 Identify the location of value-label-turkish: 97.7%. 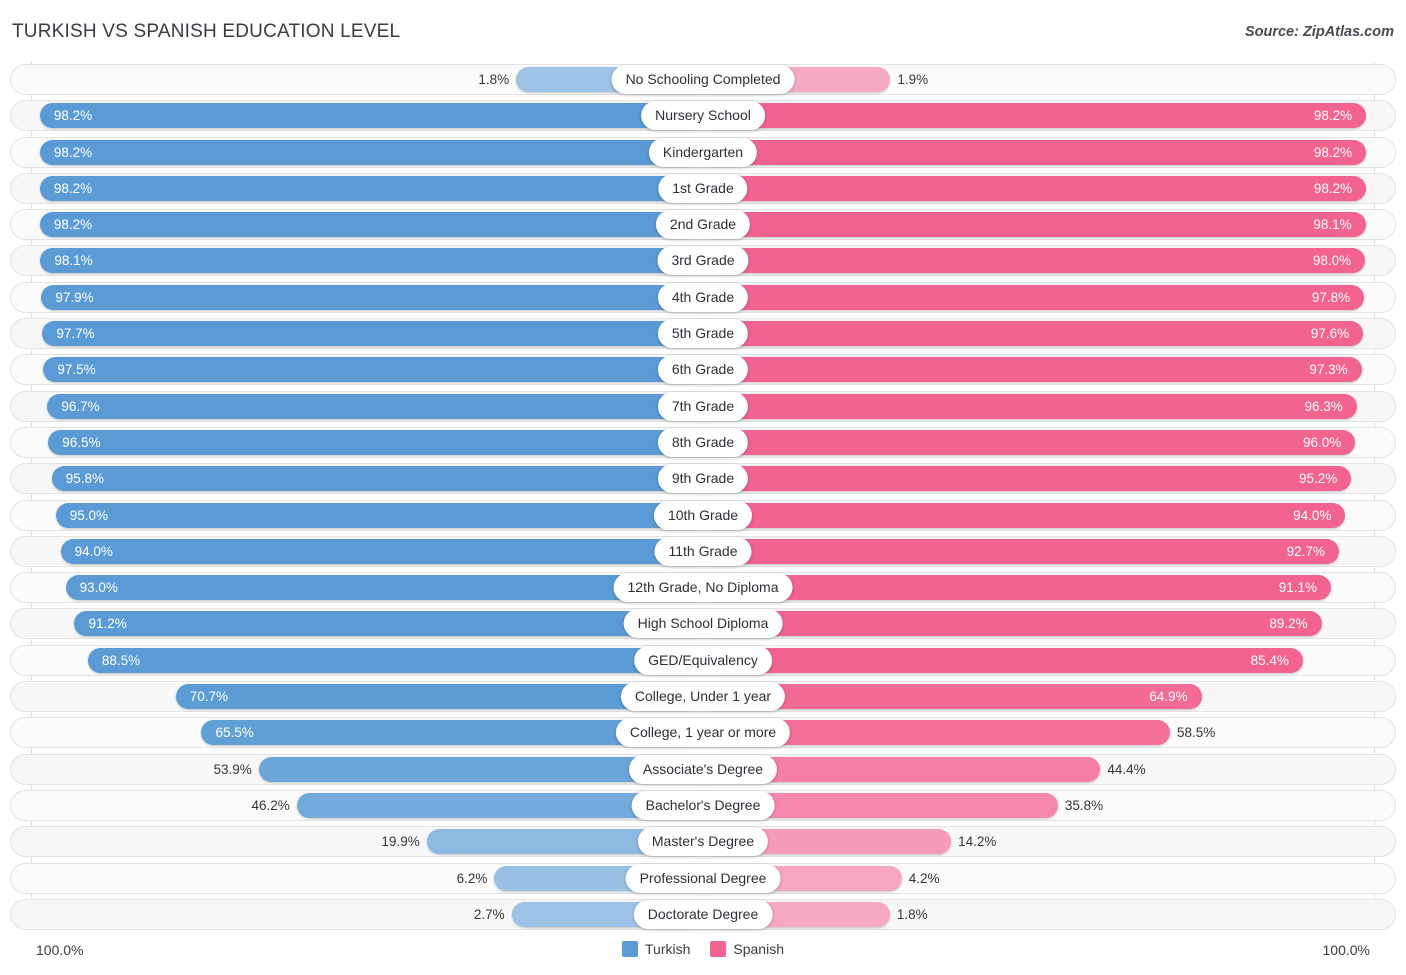
(75, 334).